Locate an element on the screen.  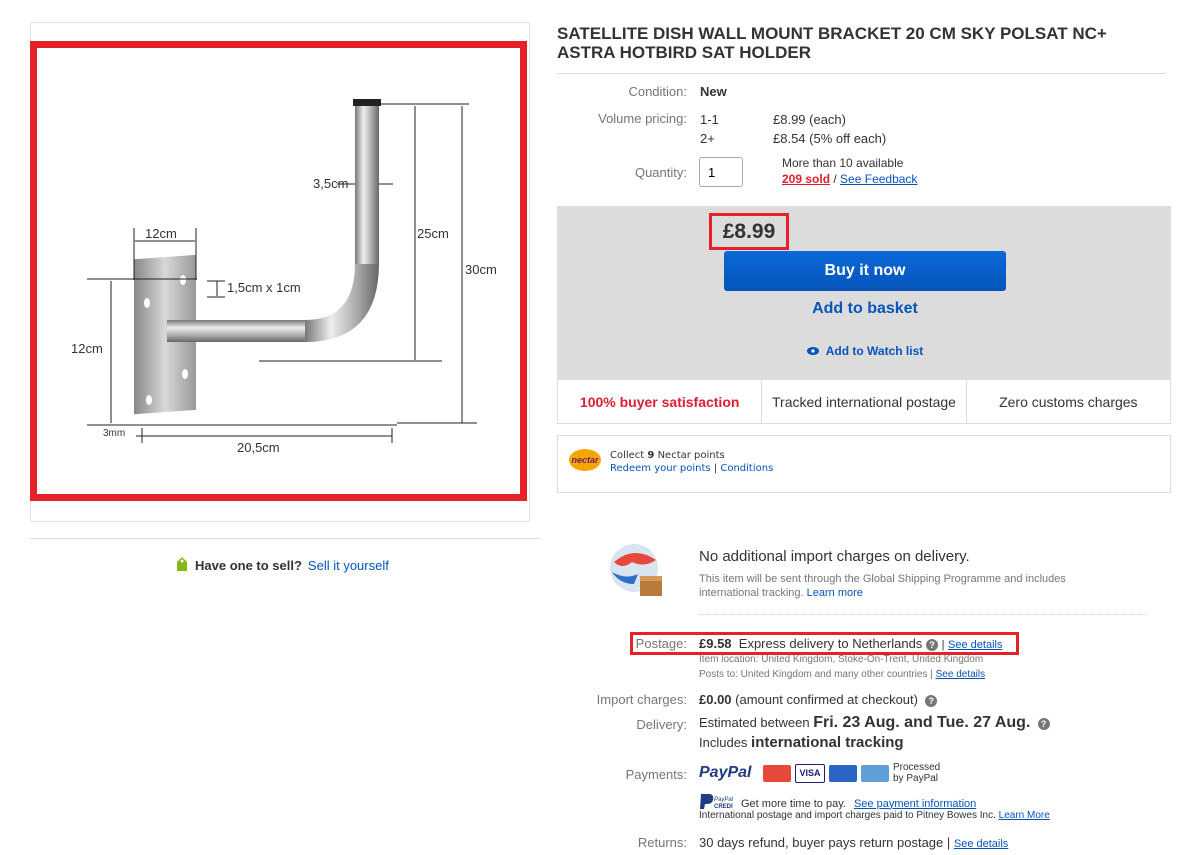
redeem-points-link: Redeem your points is located at coordinates (660, 468).